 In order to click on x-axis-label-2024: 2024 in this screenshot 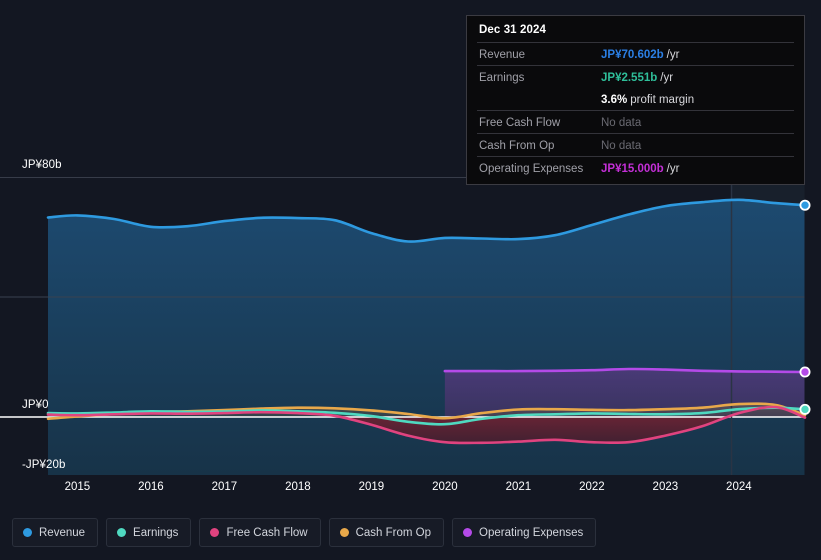, I will do `click(739, 487)`.